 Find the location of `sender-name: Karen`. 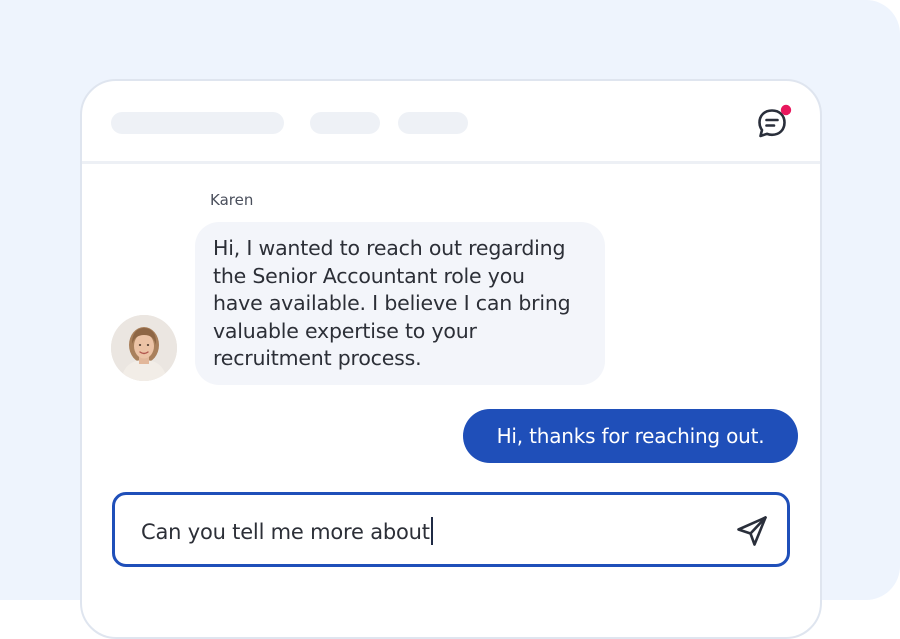

sender-name: Karen is located at coordinates (232, 200).